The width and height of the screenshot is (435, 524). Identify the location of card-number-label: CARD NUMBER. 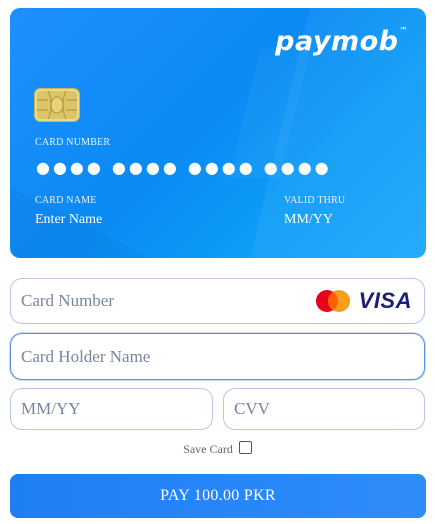
(73, 142).